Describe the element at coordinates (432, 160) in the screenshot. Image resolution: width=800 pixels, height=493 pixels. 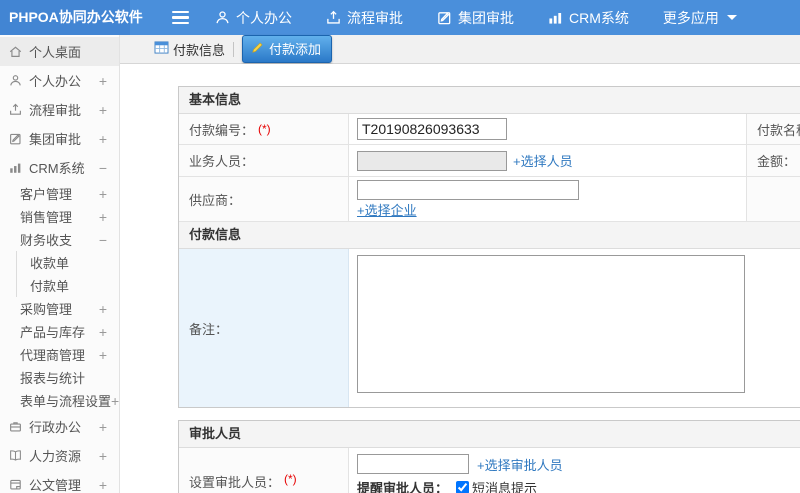
I see `staff-input` at that location.